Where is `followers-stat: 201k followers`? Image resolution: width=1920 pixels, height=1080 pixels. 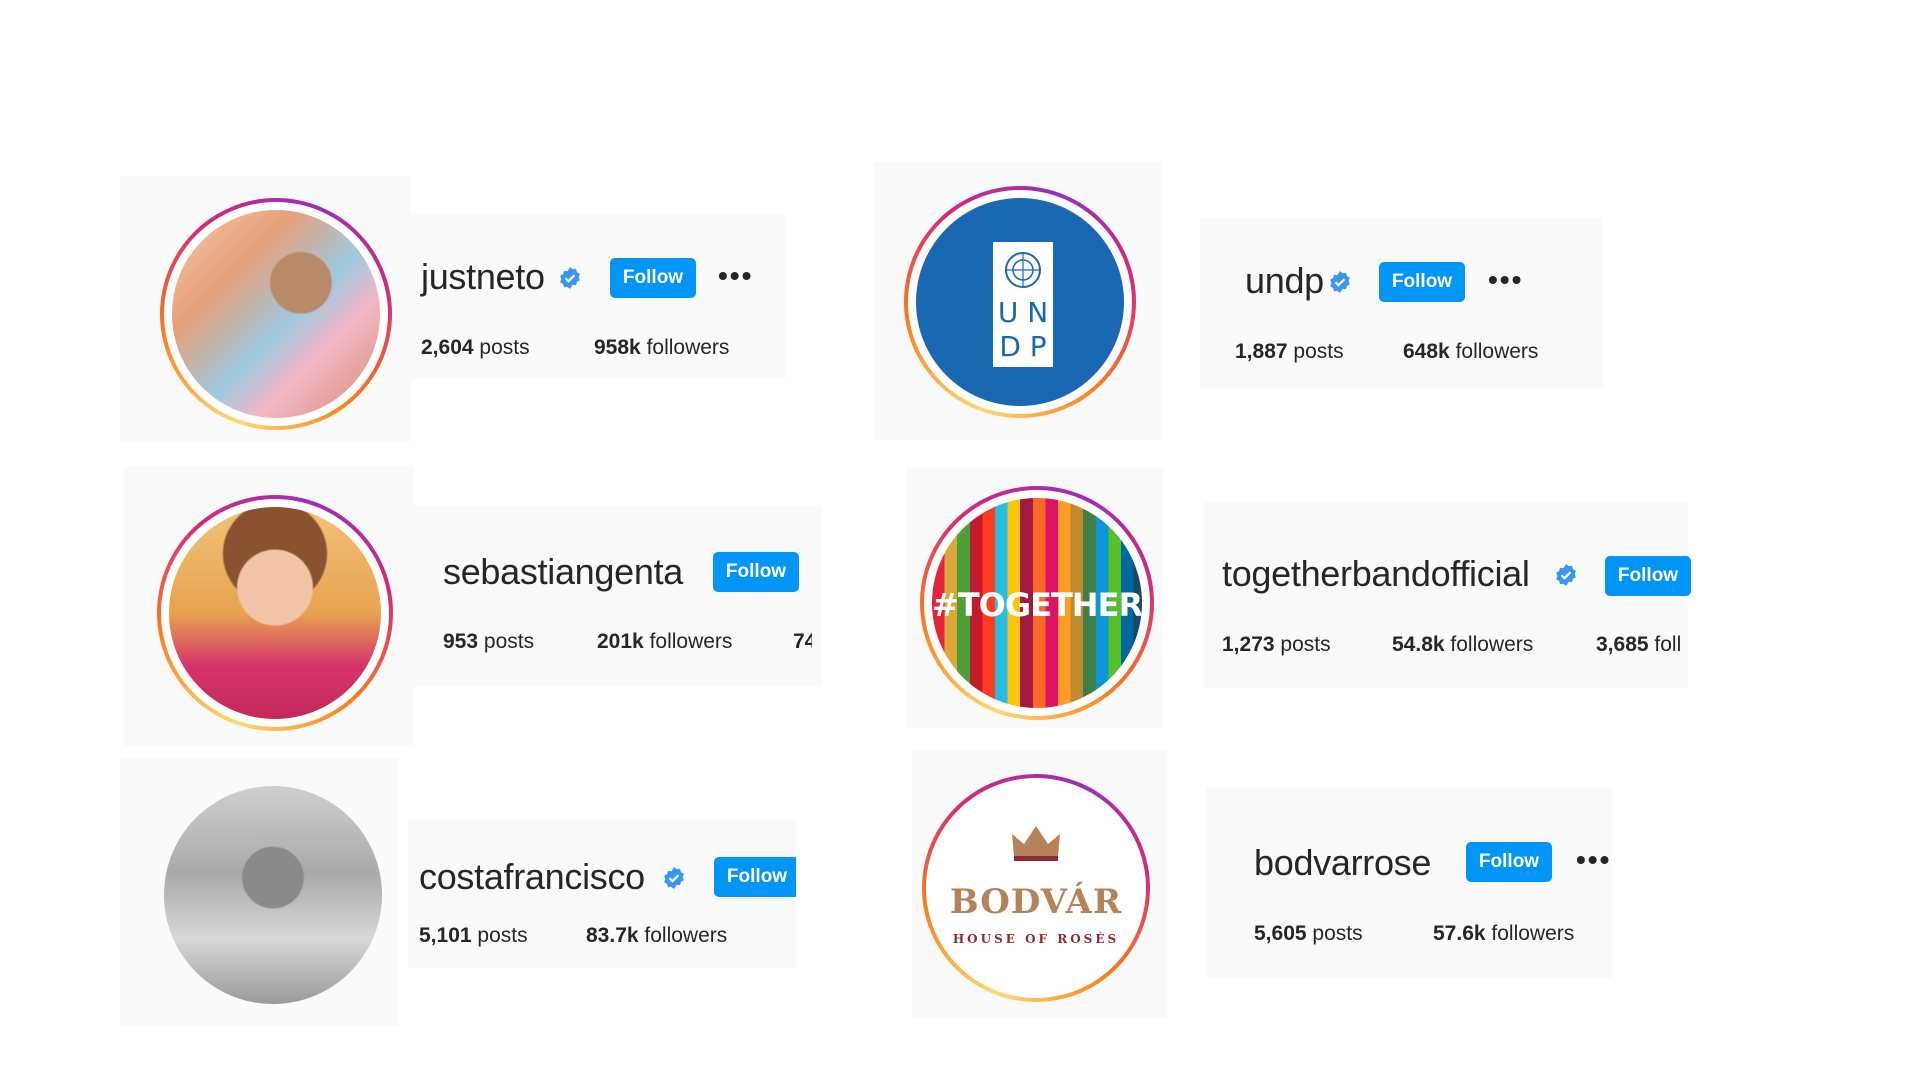
followers-stat: 201k followers is located at coordinates (664, 642).